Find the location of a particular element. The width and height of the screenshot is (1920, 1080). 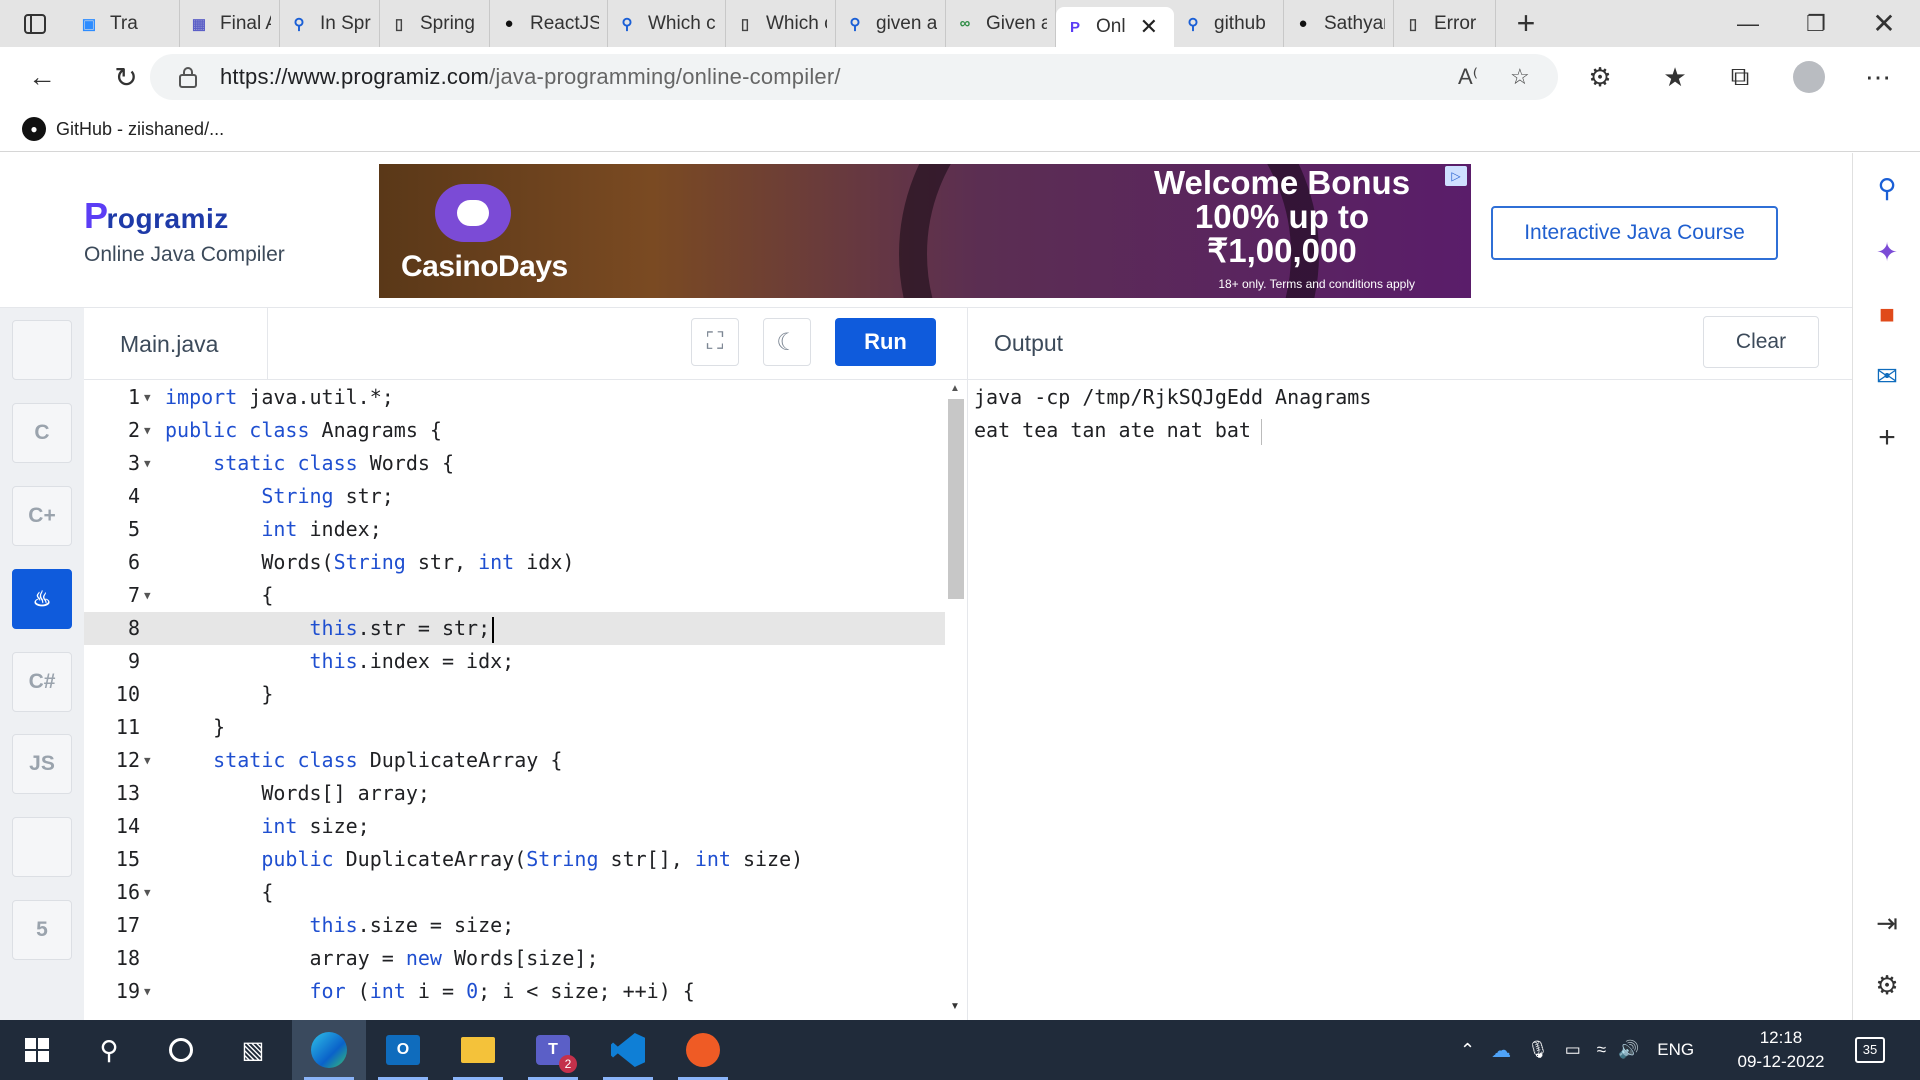

browser-tab: ▯ Error is located at coordinates (1445, 23).